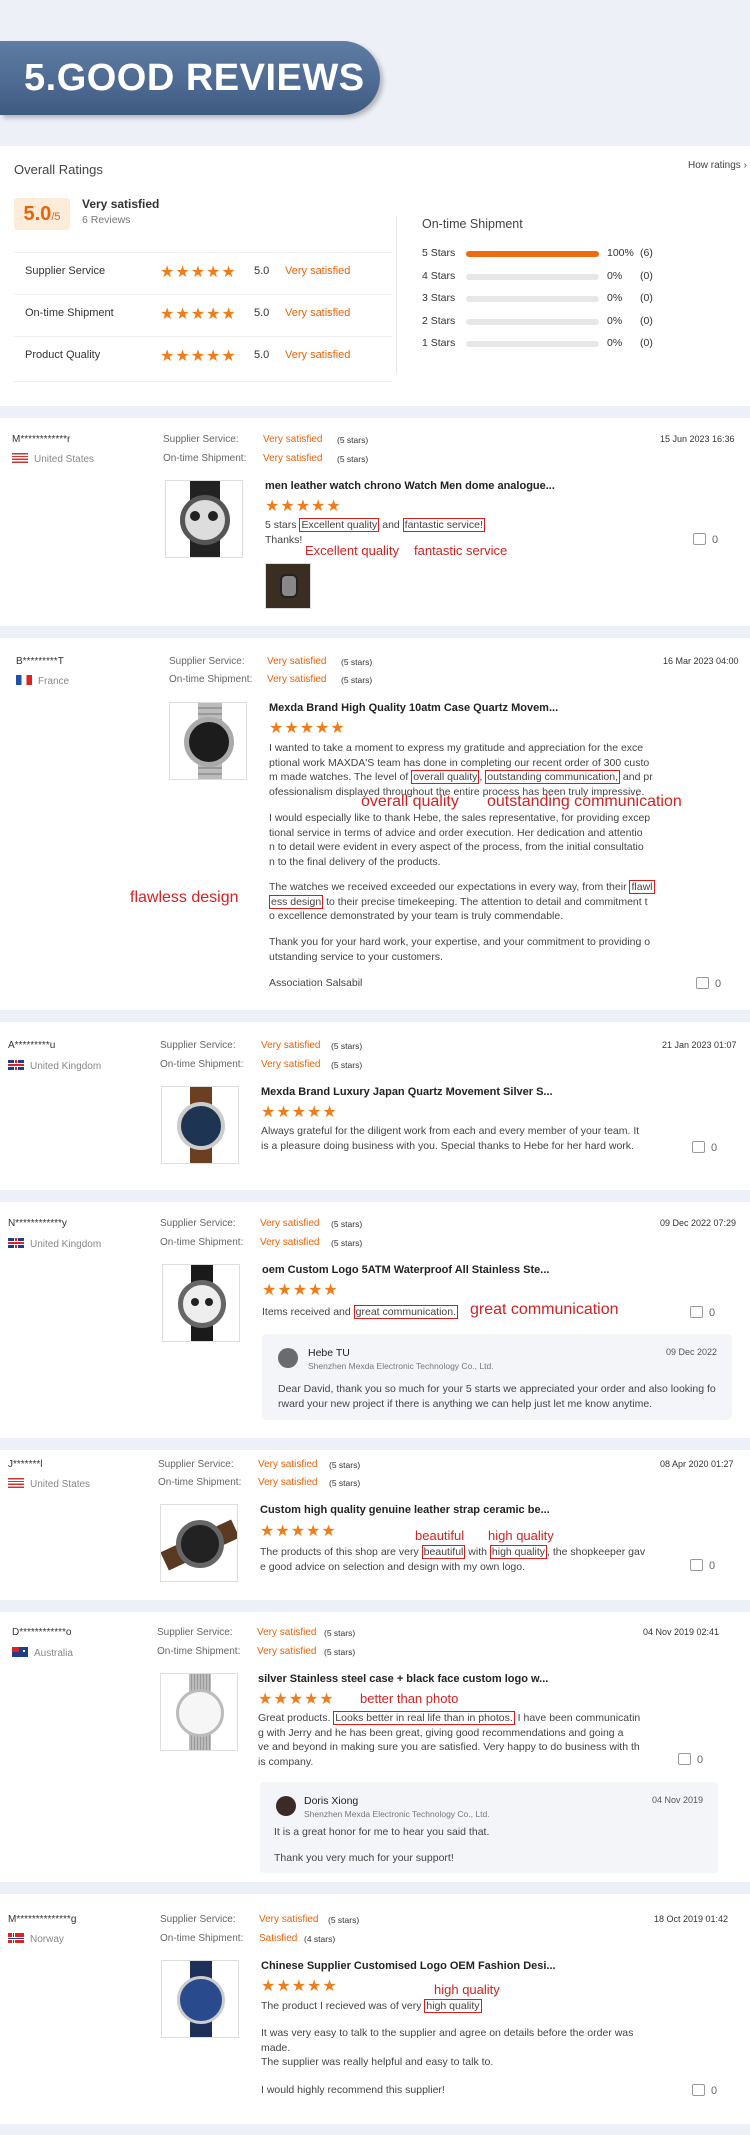  What do you see at coordinates (198, 356) in the screenshot?
I see `rating-stars-quality: ★★★★★` at bounding box center [198, 356].